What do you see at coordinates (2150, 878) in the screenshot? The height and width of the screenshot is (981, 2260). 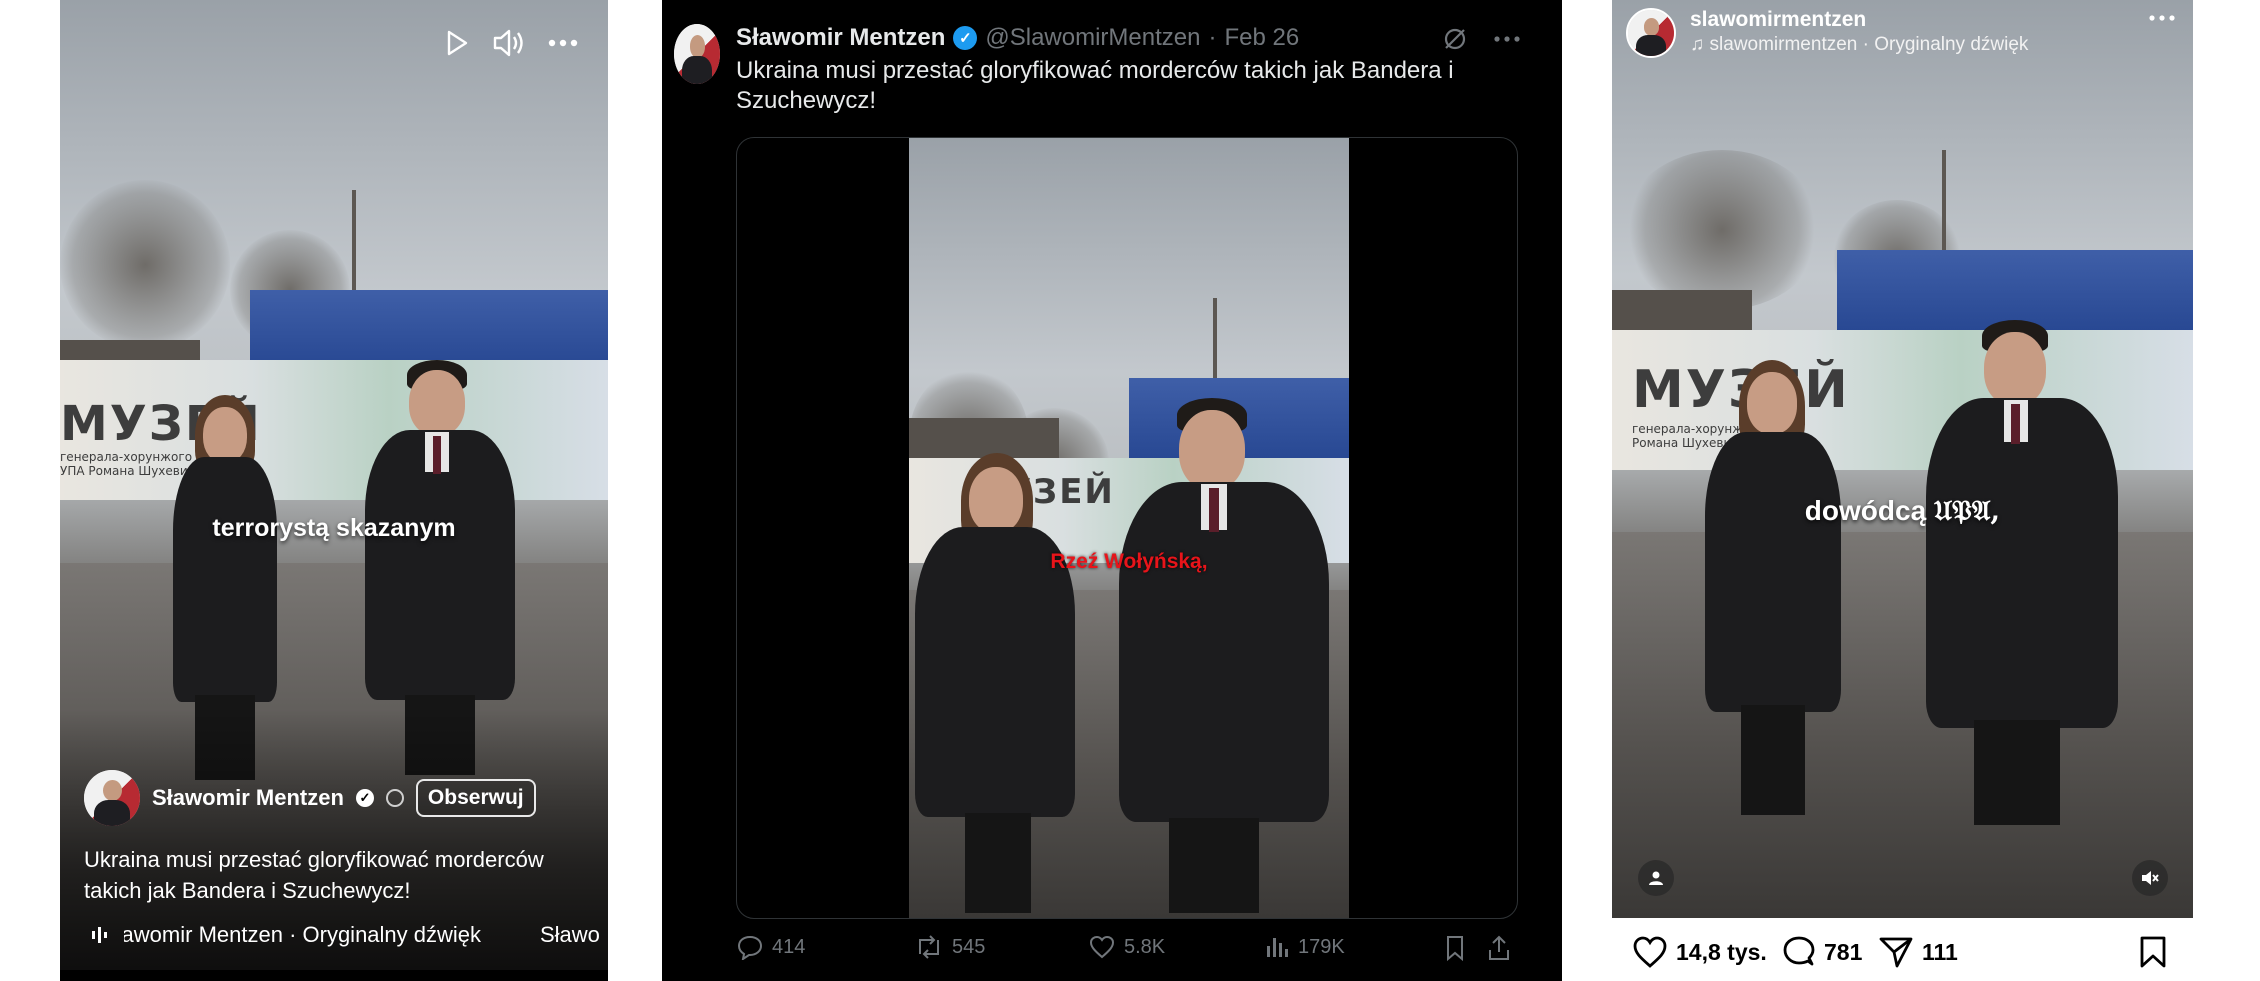 I see `muted-icon` at bounding box center [2150, 878].